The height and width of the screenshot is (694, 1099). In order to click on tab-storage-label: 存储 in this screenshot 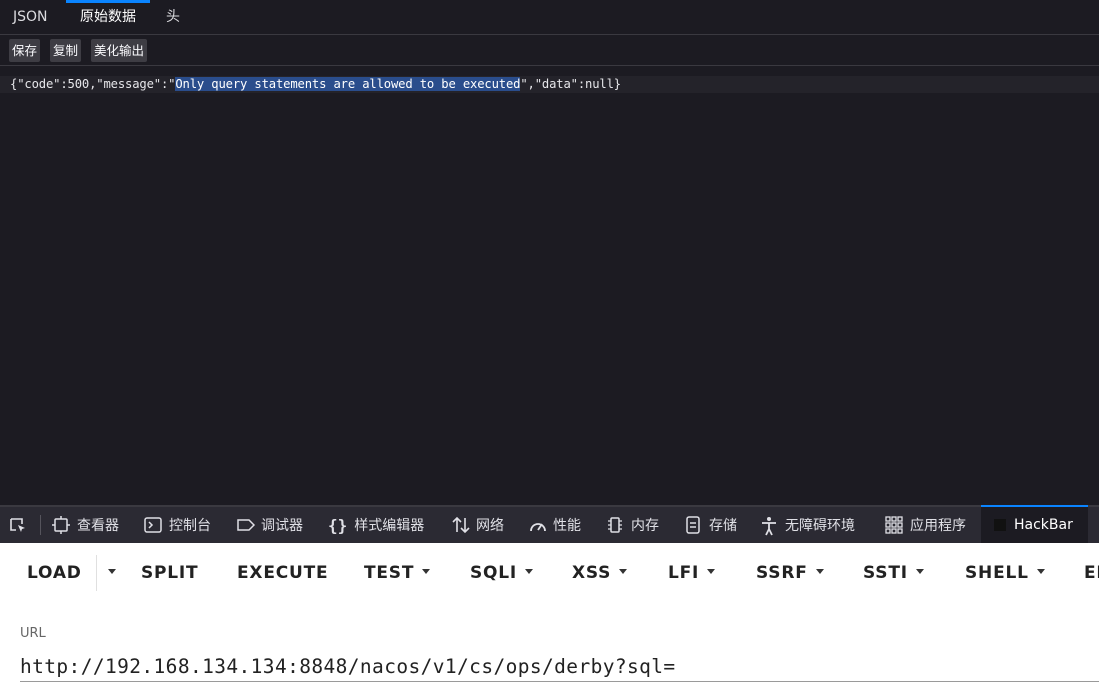, I will do `click(723, 526)`.